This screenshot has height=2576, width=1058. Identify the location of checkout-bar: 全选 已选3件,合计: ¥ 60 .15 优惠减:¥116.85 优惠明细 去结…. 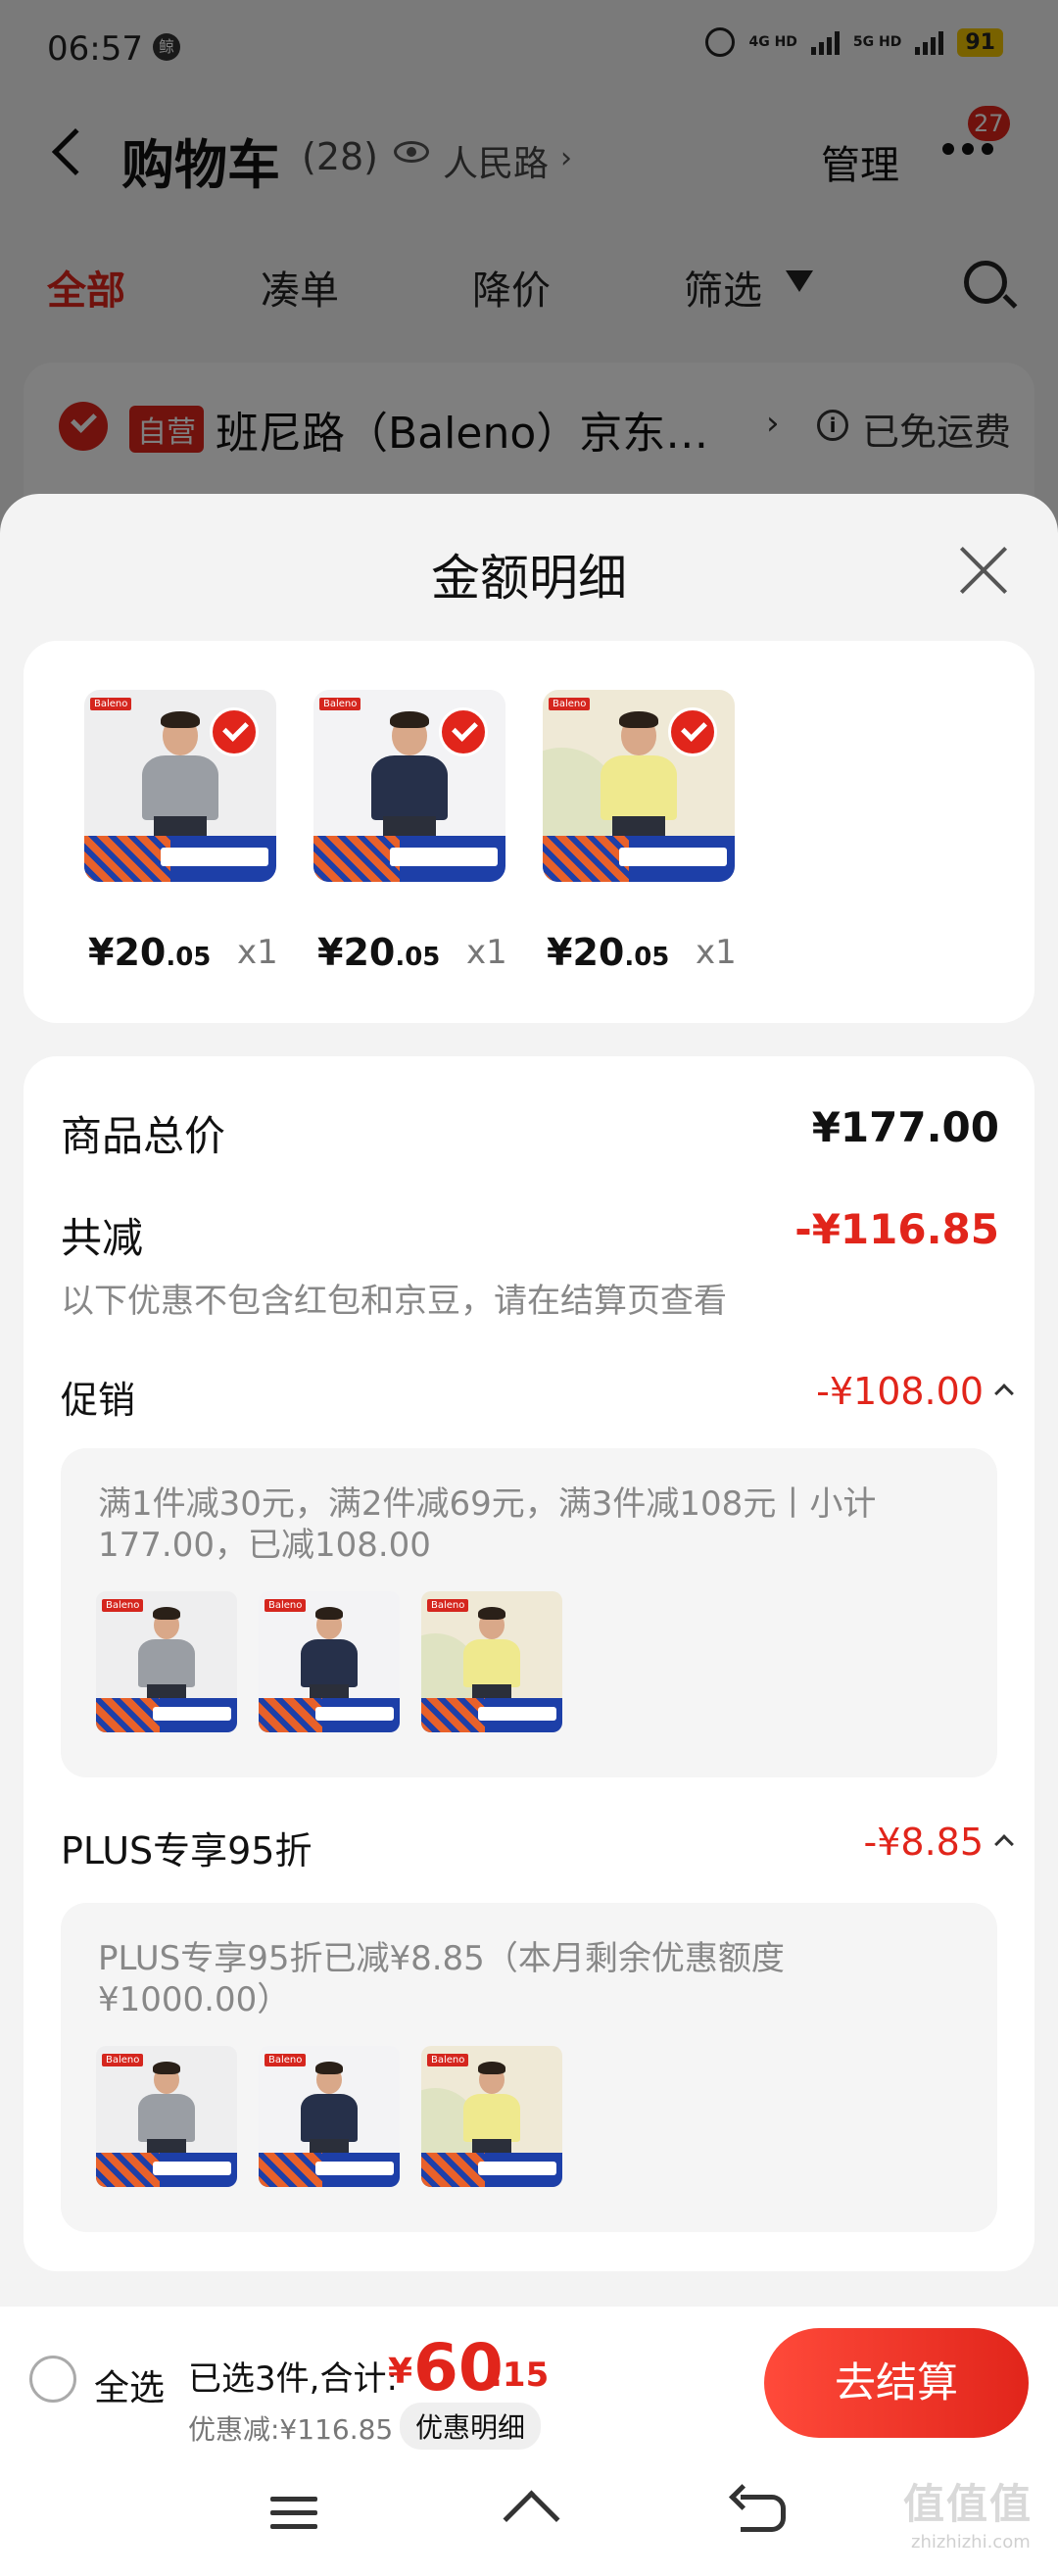
(529, 2380).